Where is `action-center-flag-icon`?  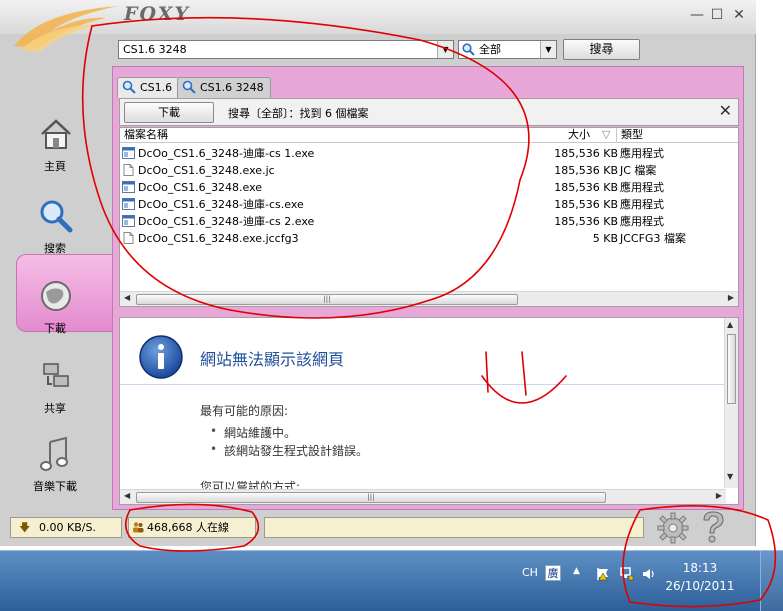 action-center-flag-icon is located at coordinates (603, 574).